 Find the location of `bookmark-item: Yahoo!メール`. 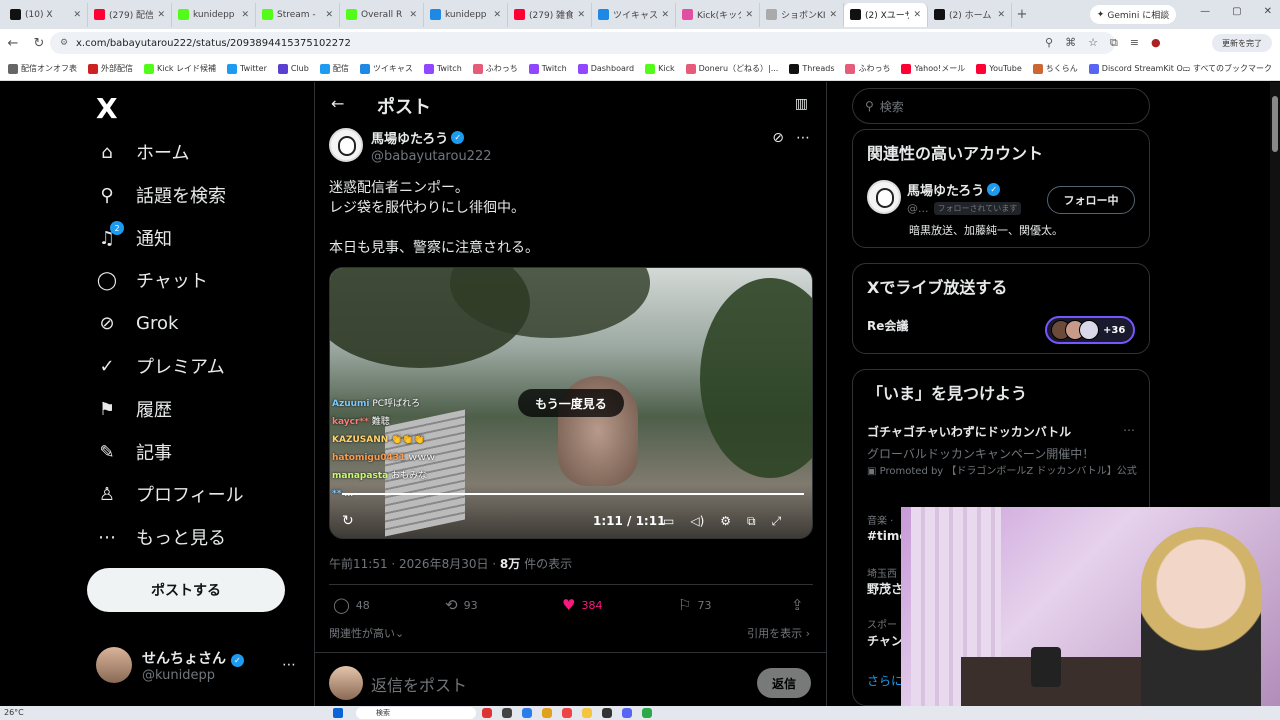

bookmark-item: Yahoo!メール is located at coordinates (933, 68).